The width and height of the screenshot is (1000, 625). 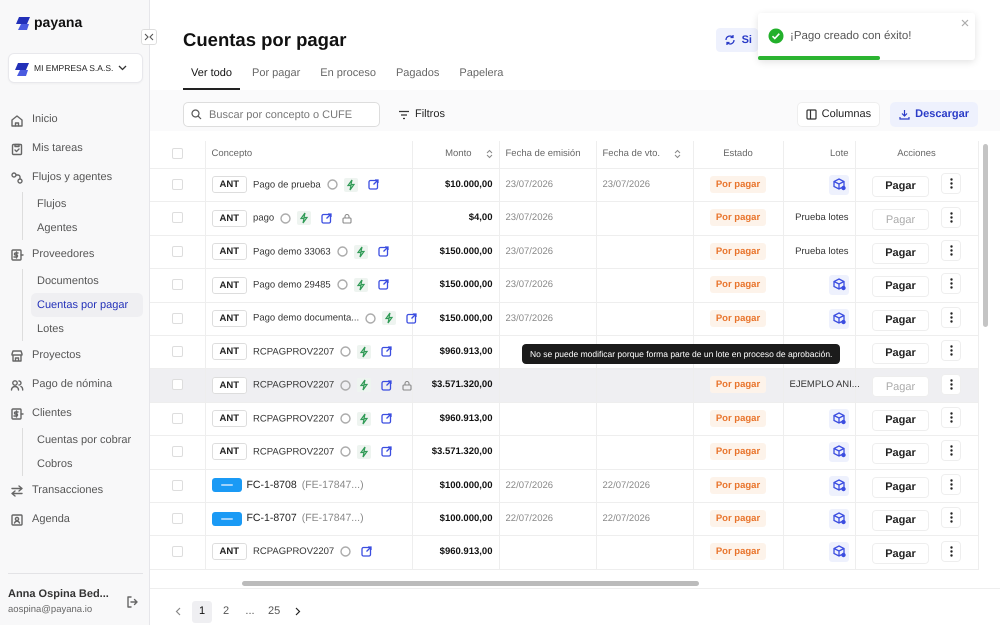 What do you see at coordinates (226, 611) in the screenshot?
I see `page-button: 2` at bounding box center [226, 611].